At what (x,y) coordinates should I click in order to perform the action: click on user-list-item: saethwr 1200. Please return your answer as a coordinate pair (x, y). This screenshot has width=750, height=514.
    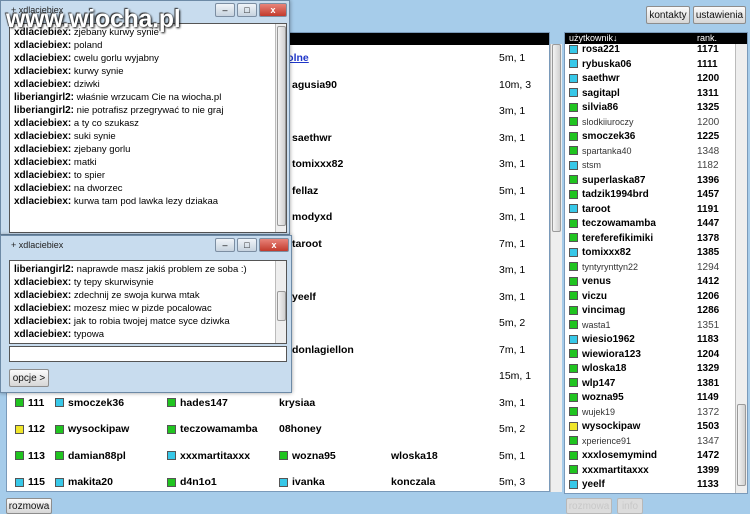
    Looking at the image, I should click on (650, 79).